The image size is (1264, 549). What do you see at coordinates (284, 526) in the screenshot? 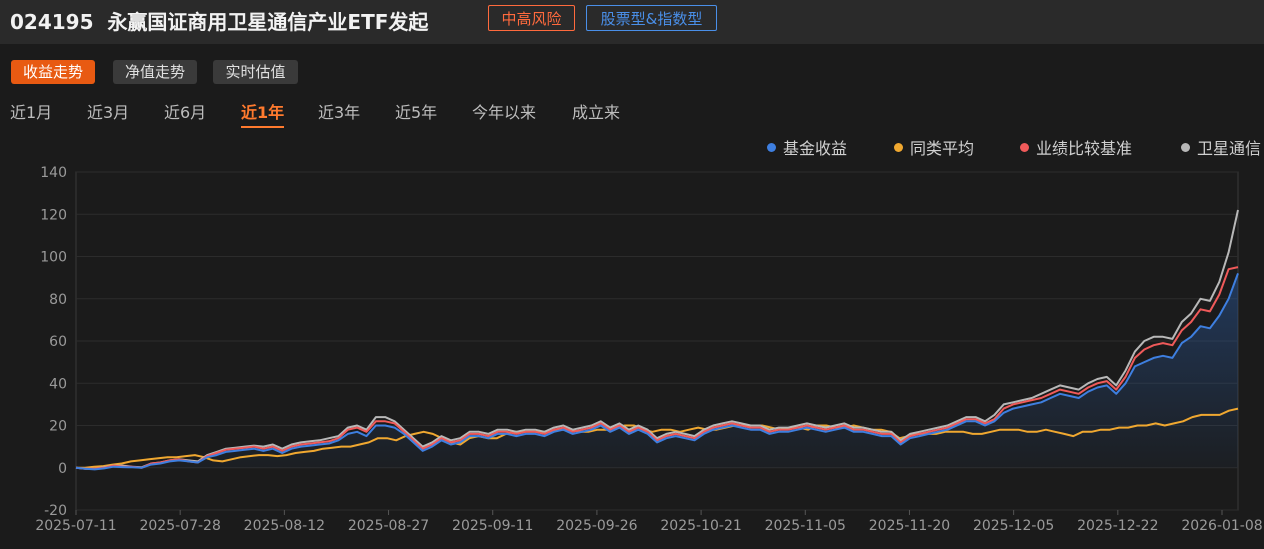
I see `x-tick-label: 2025-08-12` at bounding box center [284, 526].